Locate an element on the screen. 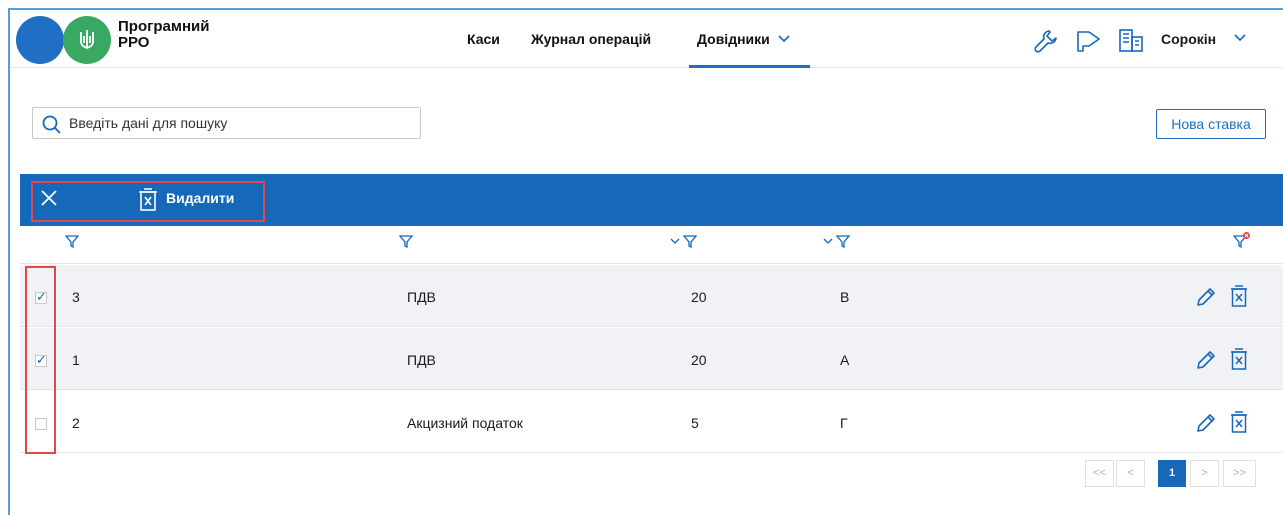  row-letter: Г is located at coordinates (844, 423).